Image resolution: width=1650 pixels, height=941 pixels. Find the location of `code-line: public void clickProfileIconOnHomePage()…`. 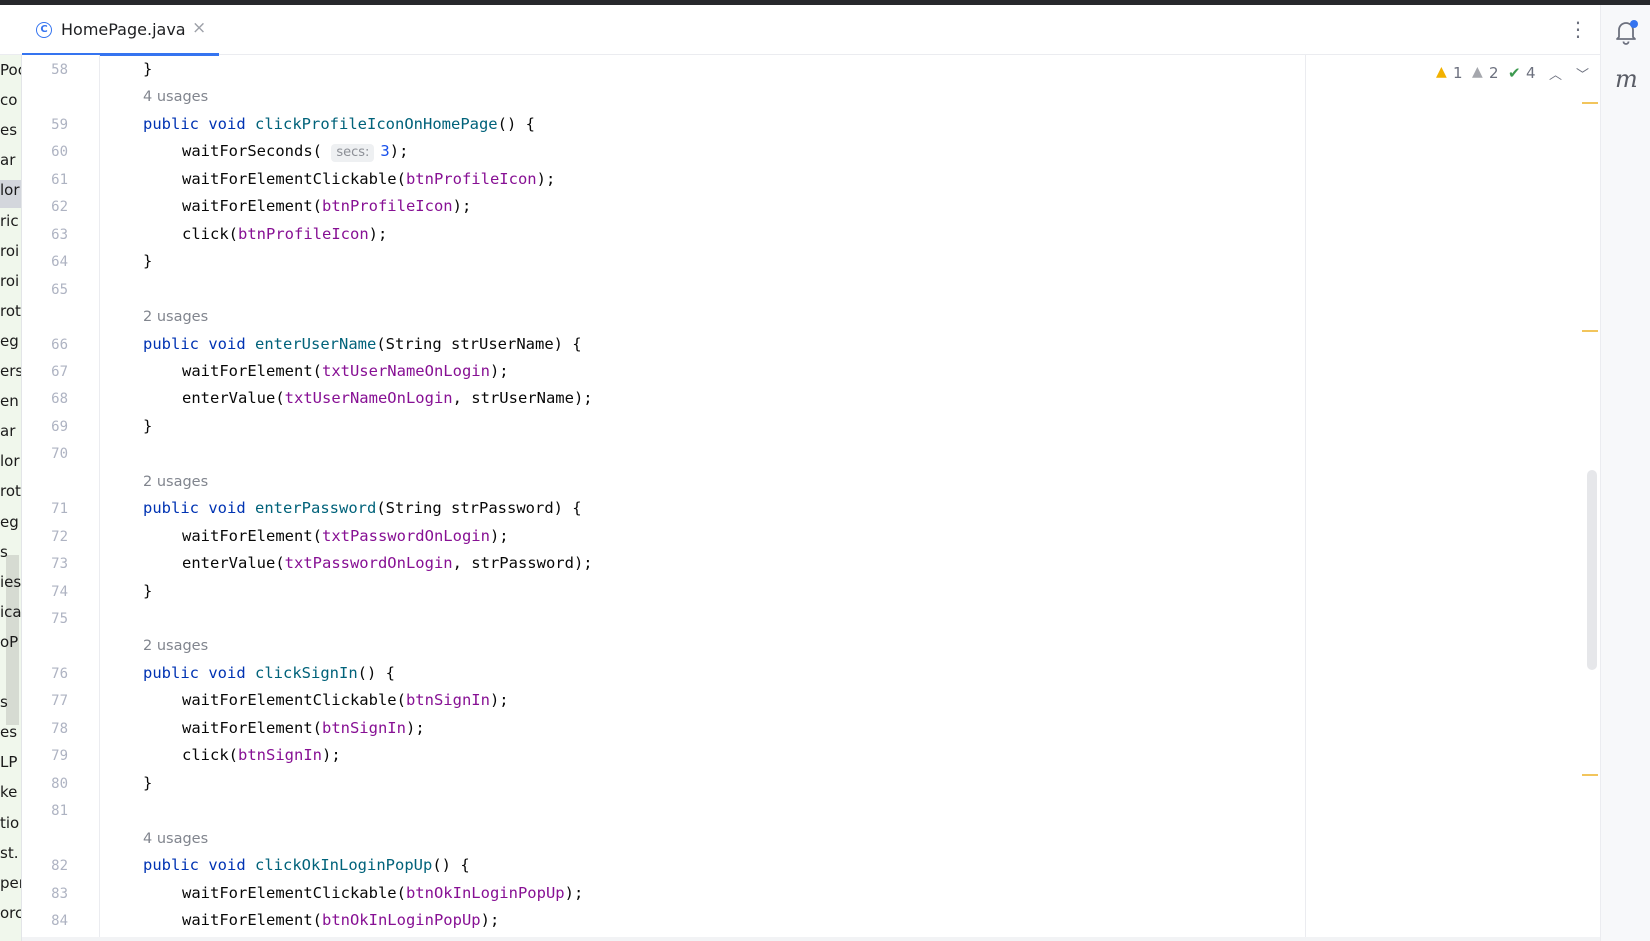

code-line: public void clickProfileIconOnHomePage()… is located at coordinates (339, 124).